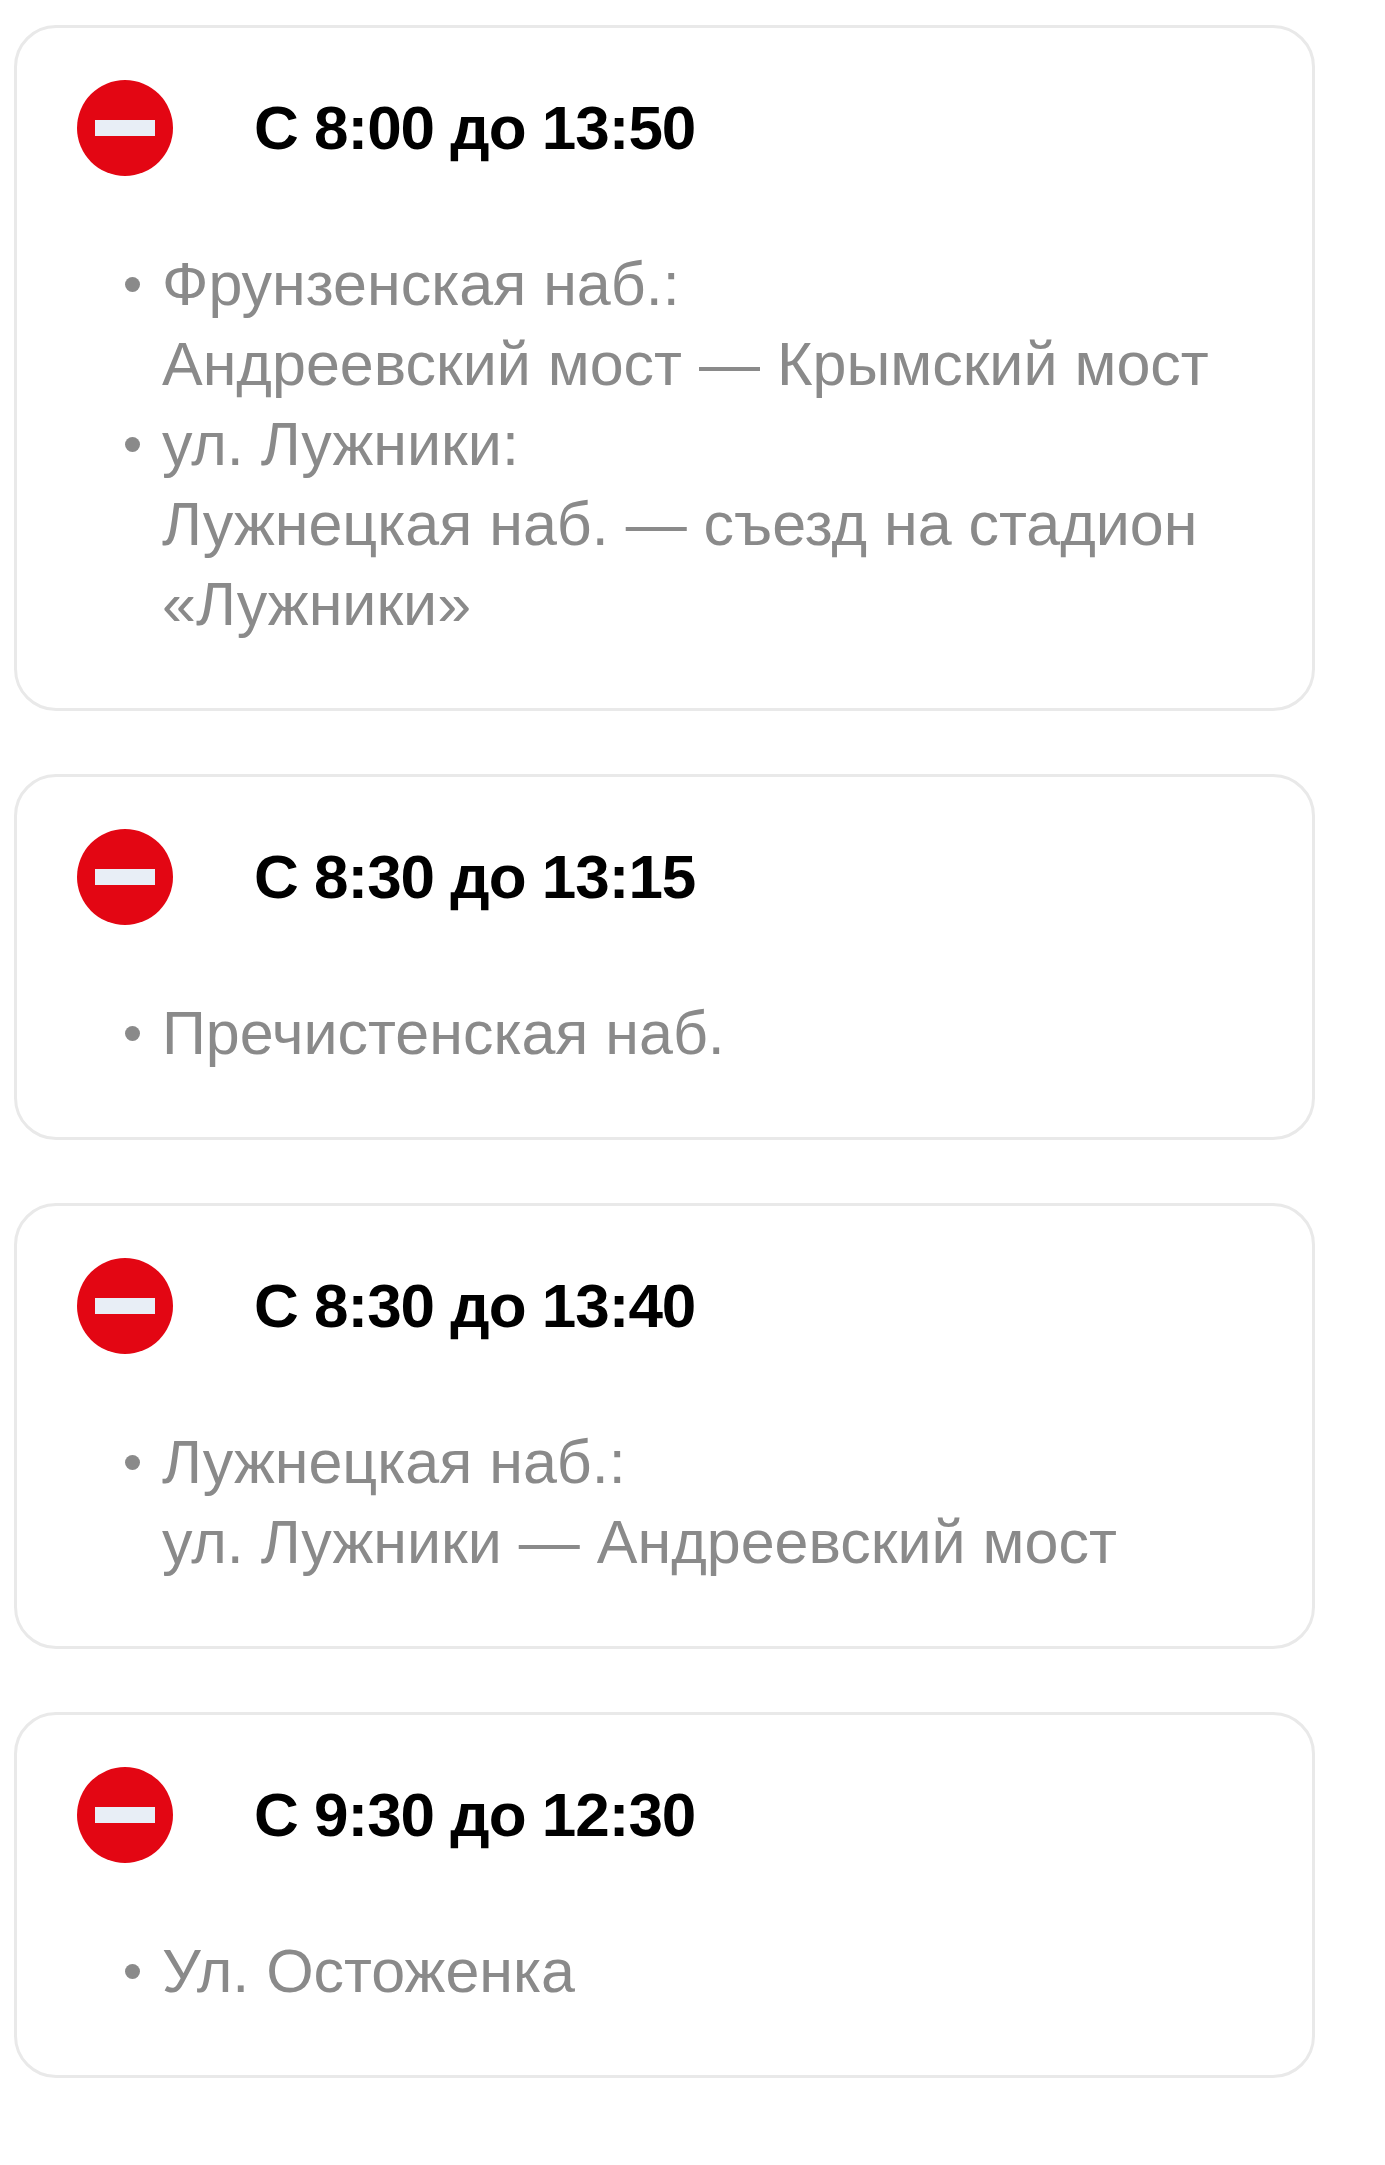 This screenshot has height=2165, width=1385. What do you see at coordinates (368, 1971) in the screenshot?
I see `street-name: Ул. Остоженка` at bounding box center [368, 1971].